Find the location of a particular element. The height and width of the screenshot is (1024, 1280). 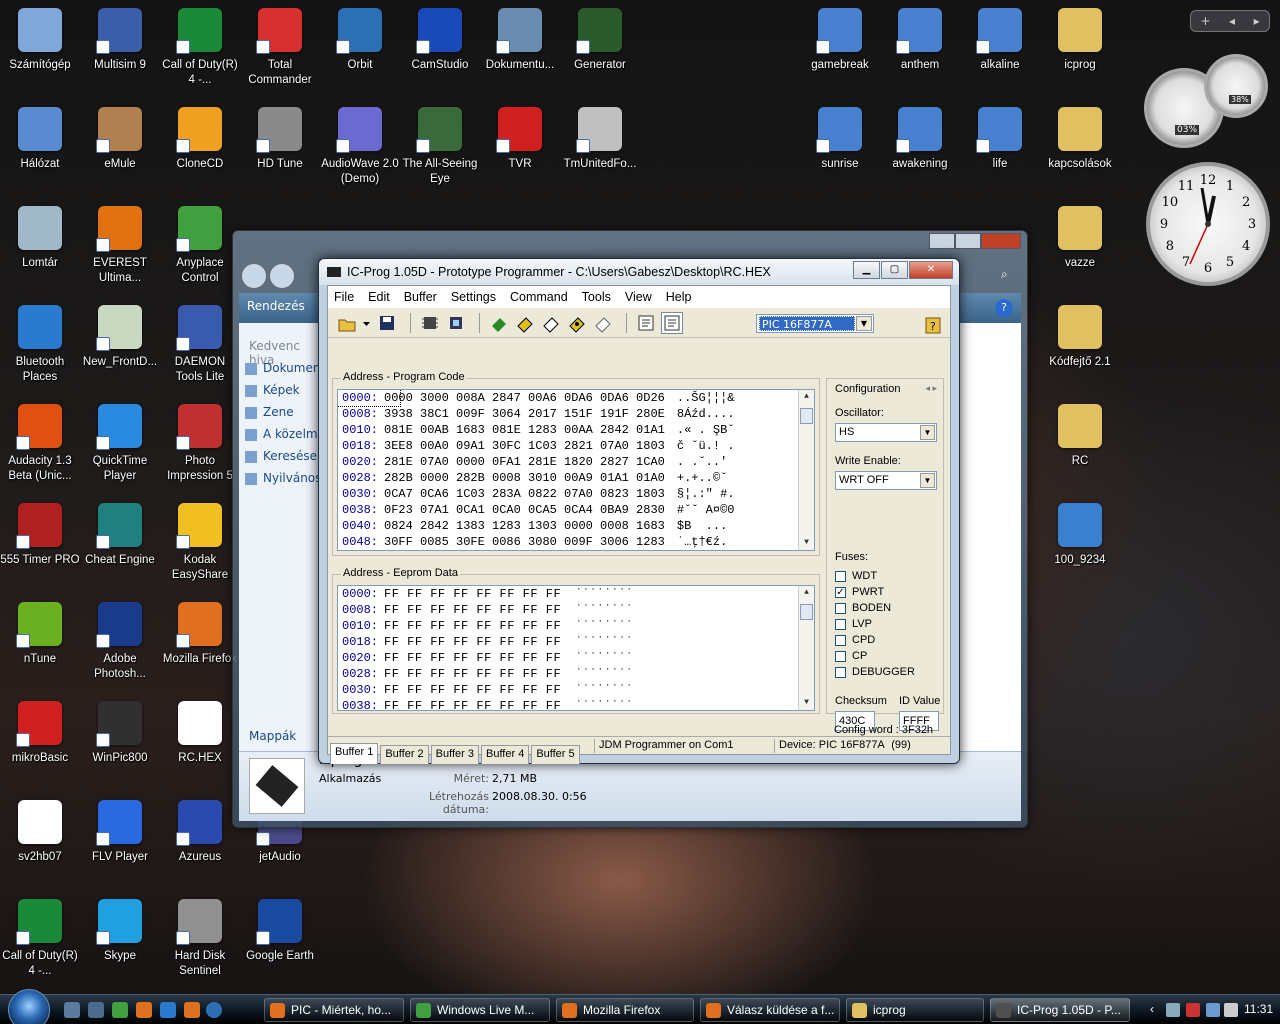

verify-icon is located at coordinates (577, 323).